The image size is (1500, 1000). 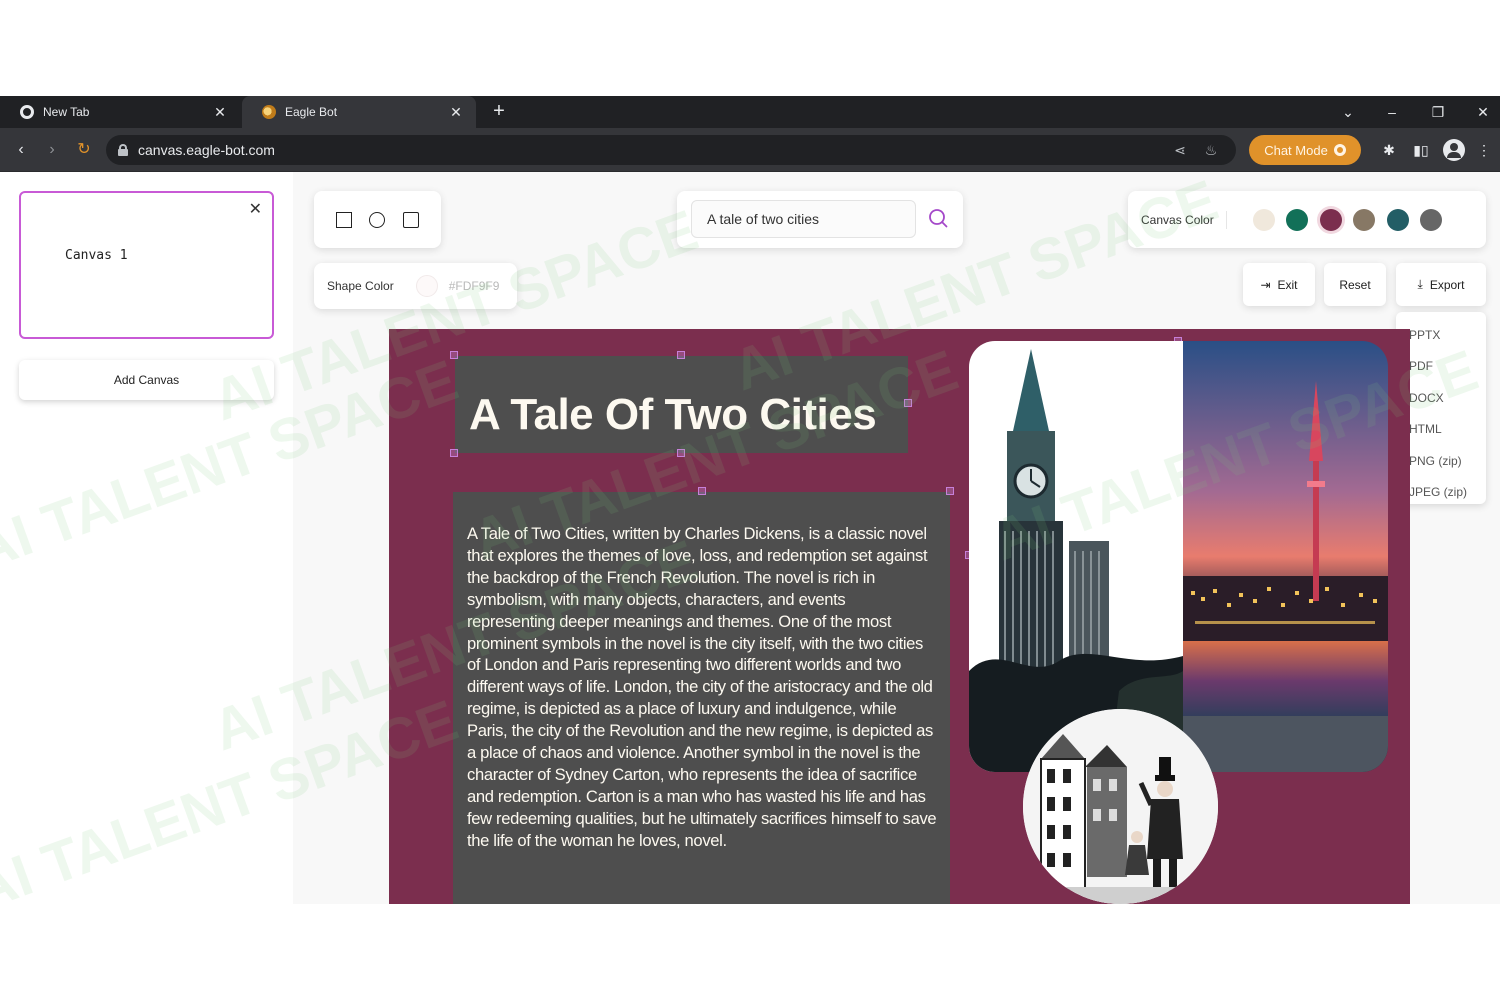 What do you see at coordinates (1421, 150) in the screenshot?
I see `sidebar-toggle-icon: ▮▯` at bounding box center [1421, 150].